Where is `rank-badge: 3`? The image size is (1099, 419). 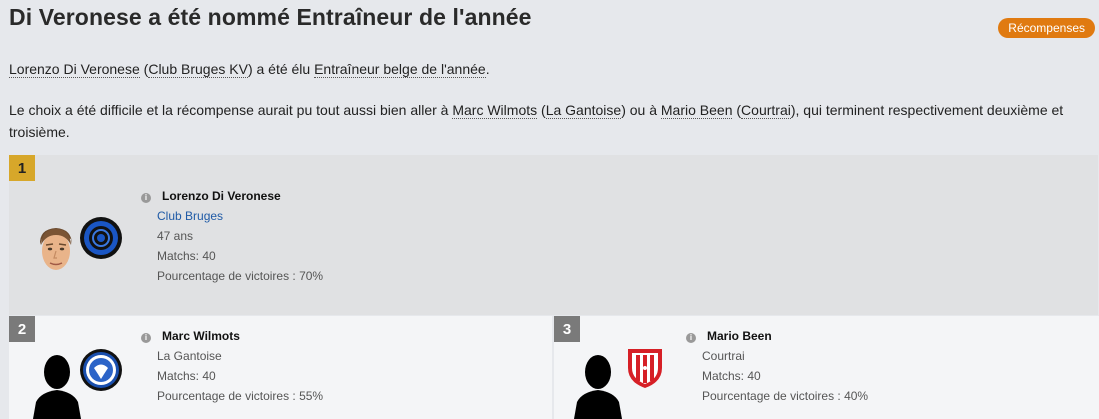 rank-badge: 3 is located at coordinates (567, 329).